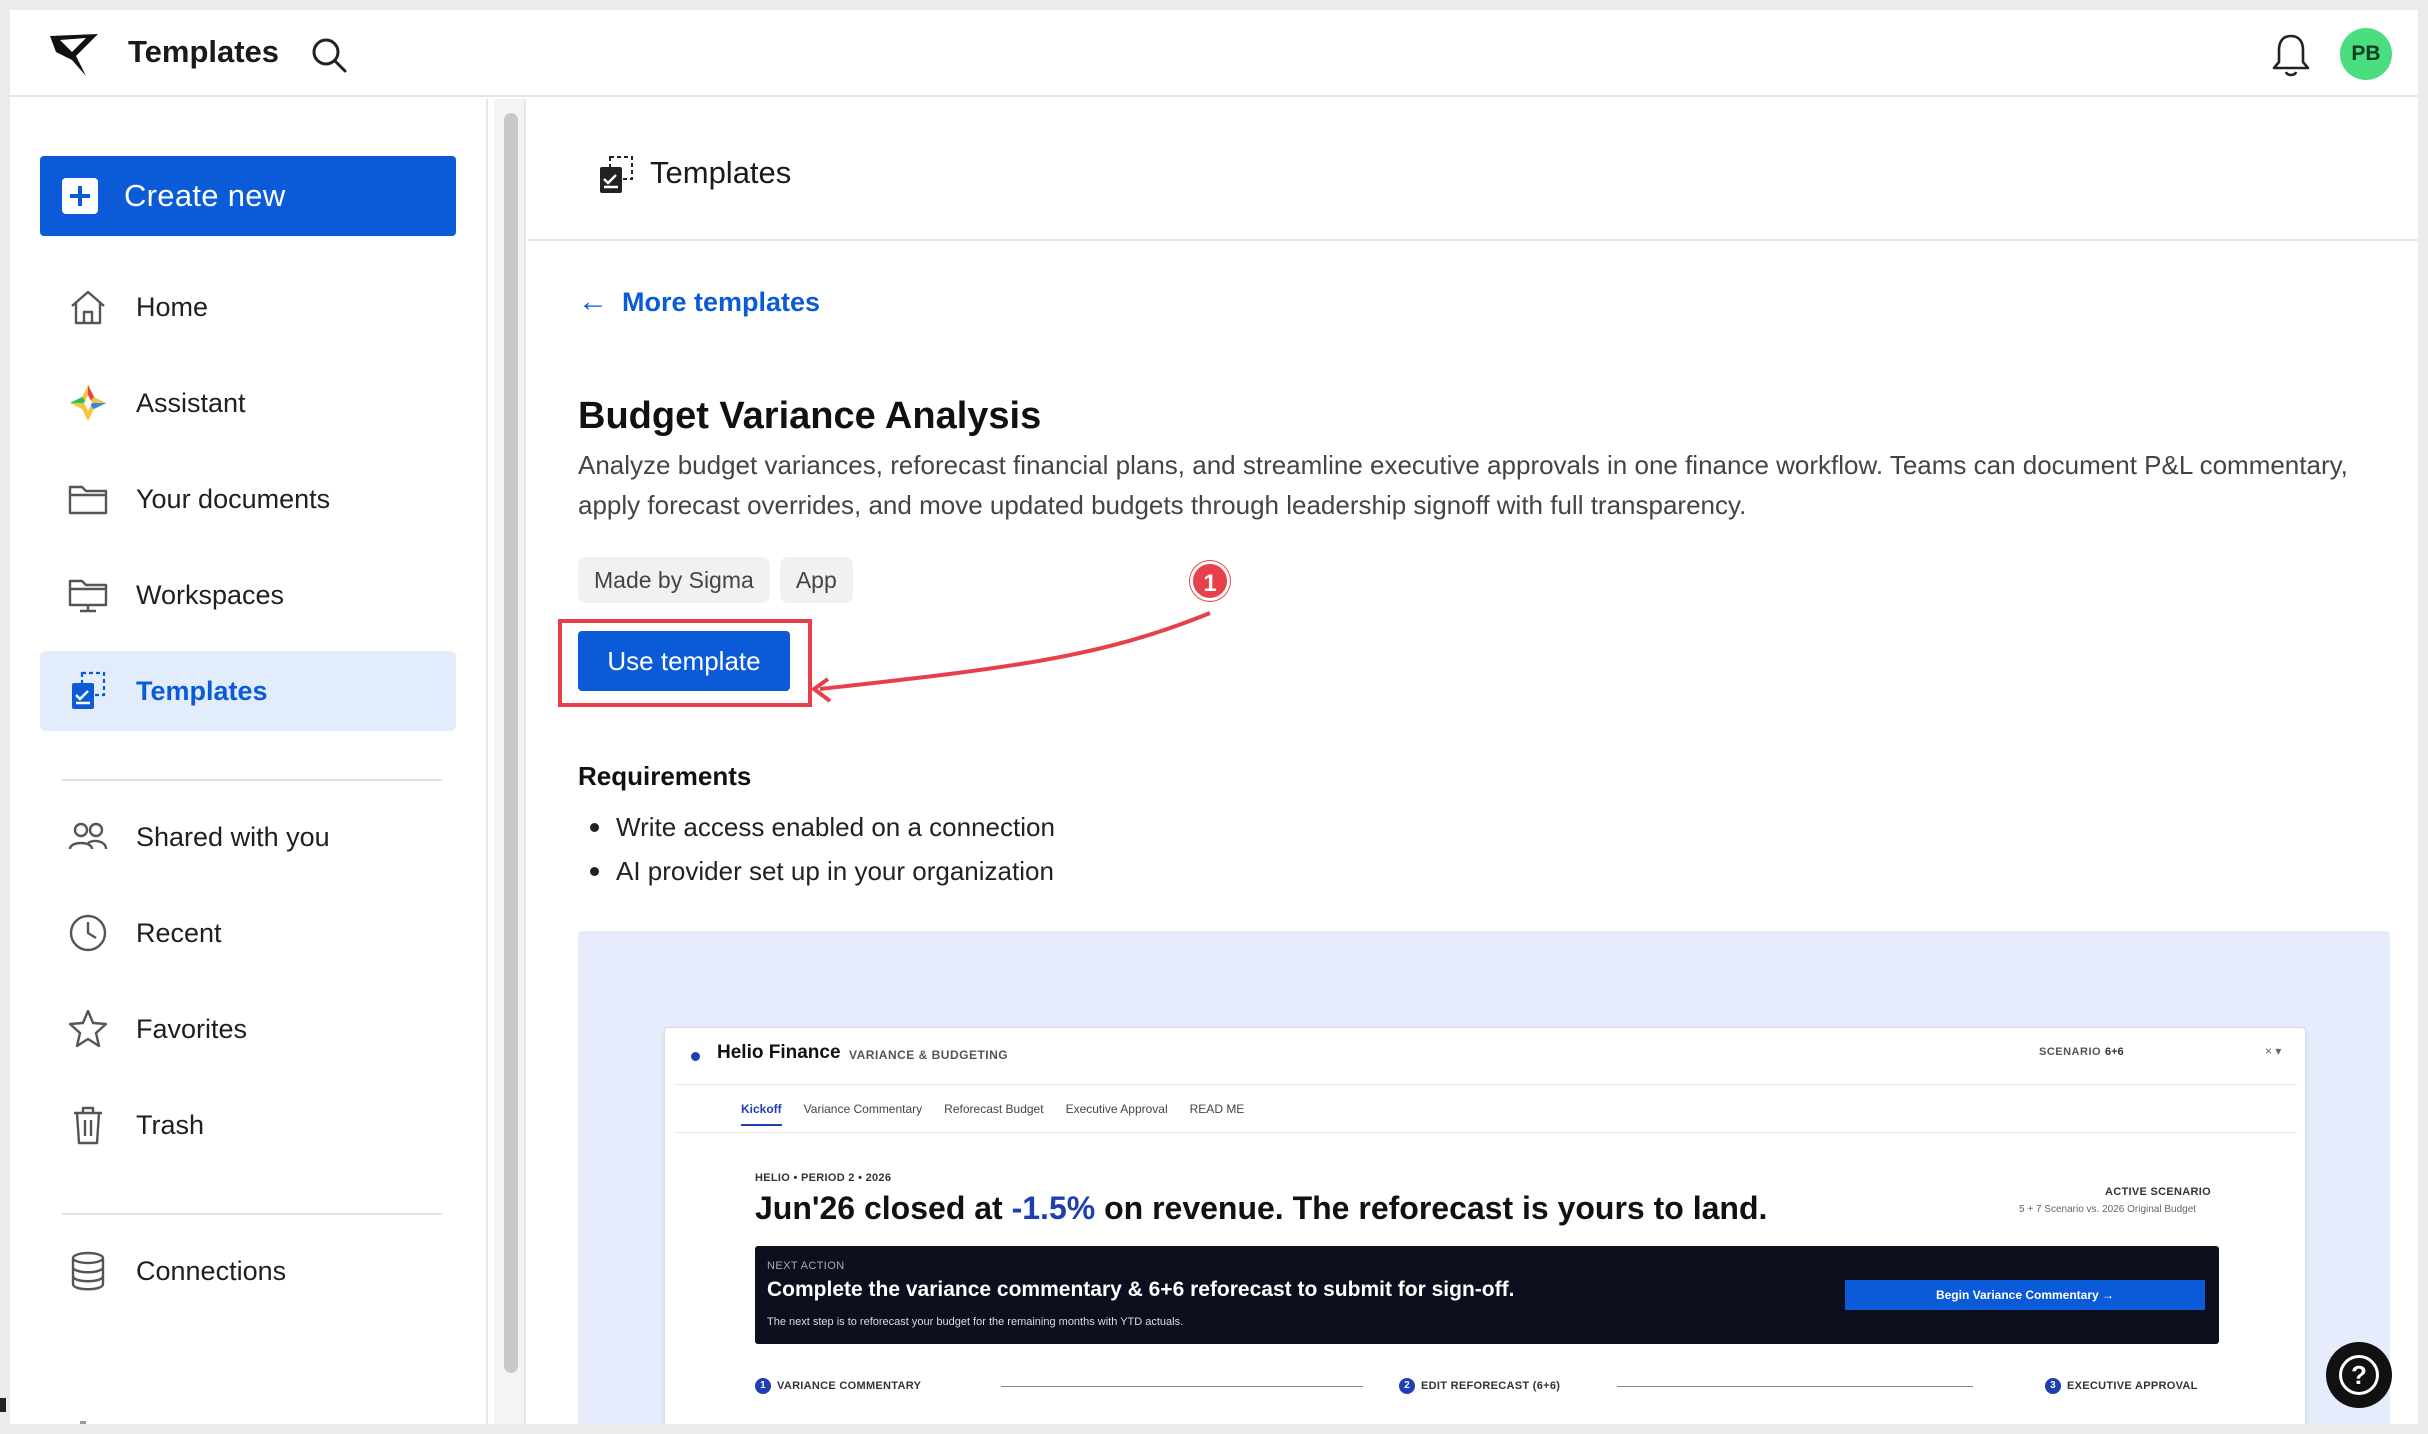  Describe the element at coordinates (721, 172) in the screenshot. I see `page-title: Templates` at that location.